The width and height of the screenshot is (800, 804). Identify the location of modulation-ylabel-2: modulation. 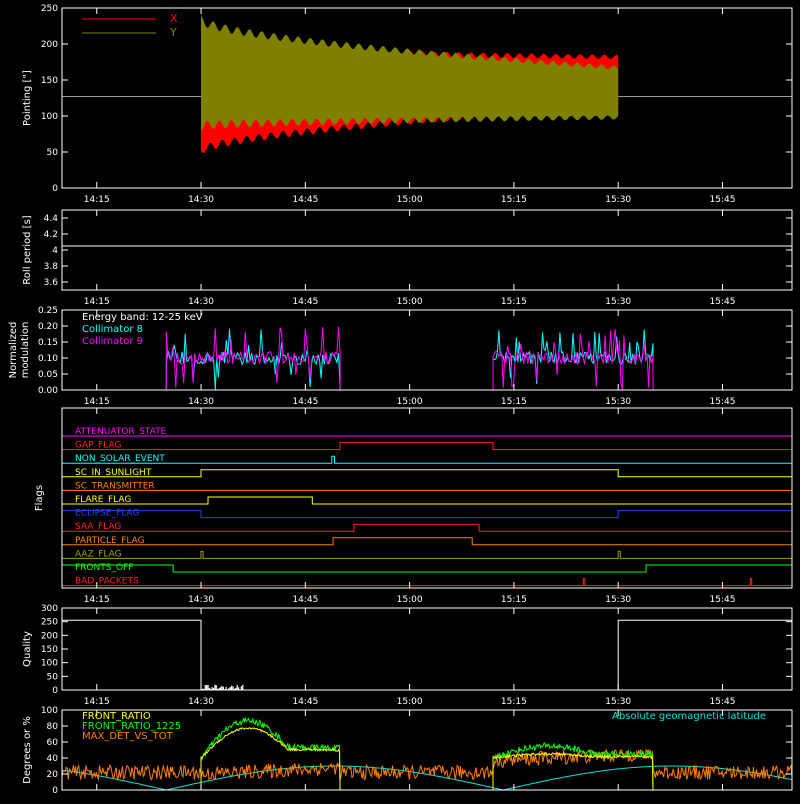
(25, 350).